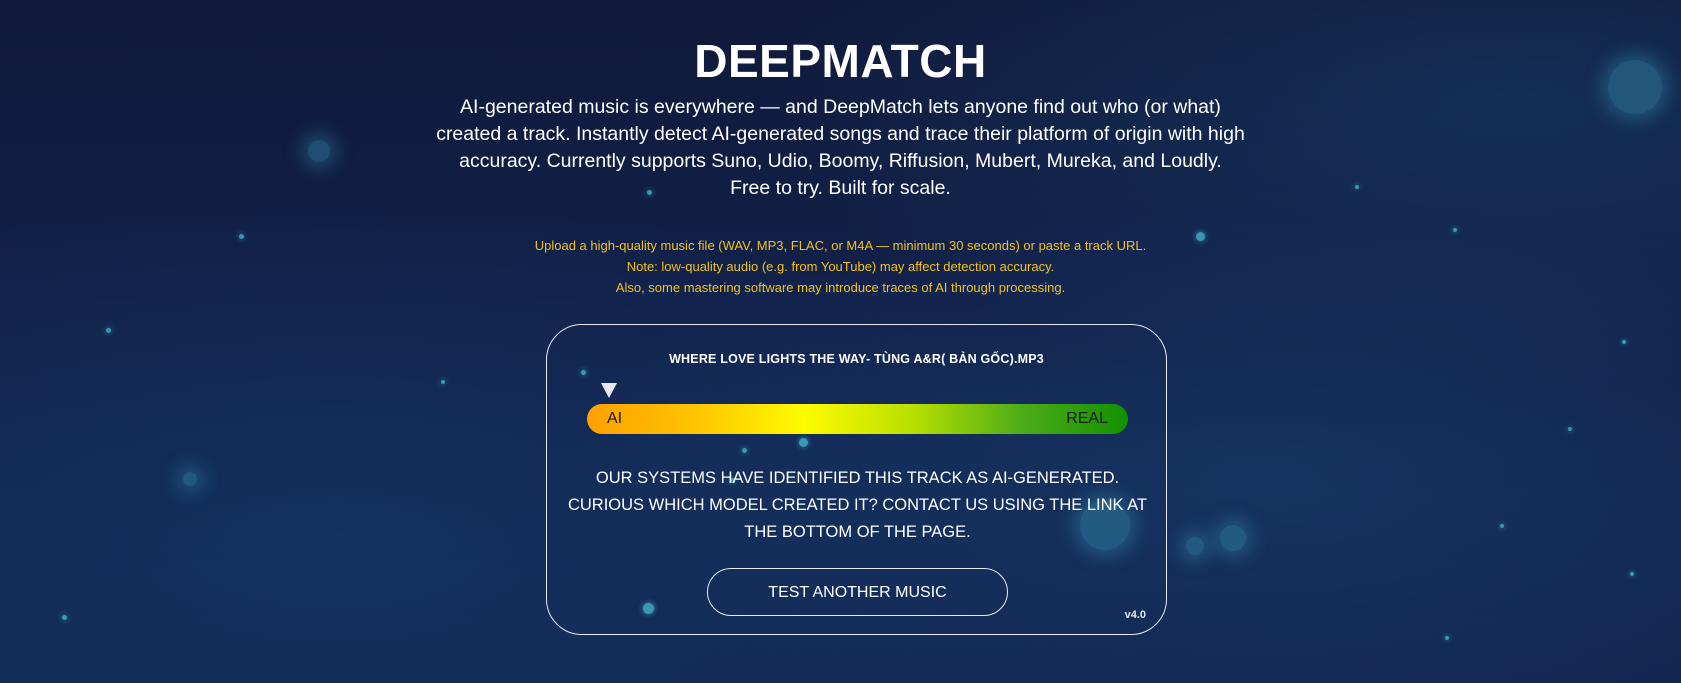  What do you see at coordinates (1087, 418) in the screenshot?
I see `meter-label-real: REAL` at bounding box center [1087, 418].